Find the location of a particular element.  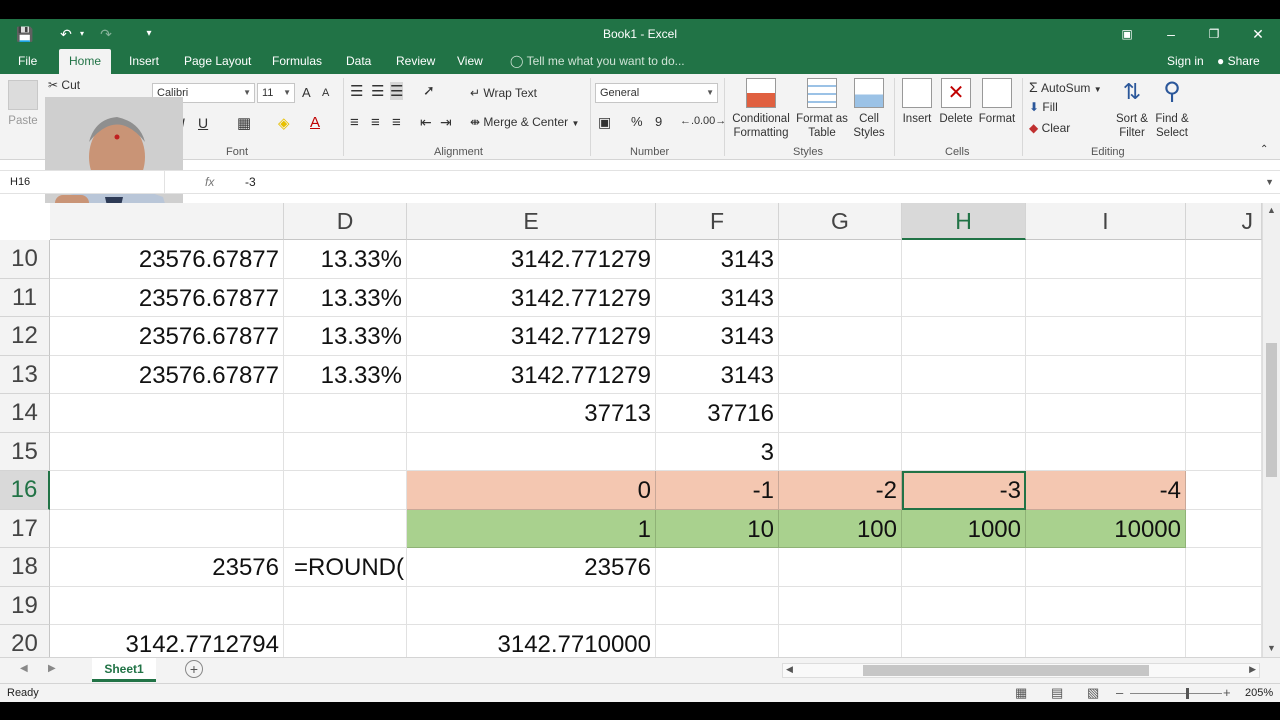

cell-g14 is located at coordinates (840, 413).